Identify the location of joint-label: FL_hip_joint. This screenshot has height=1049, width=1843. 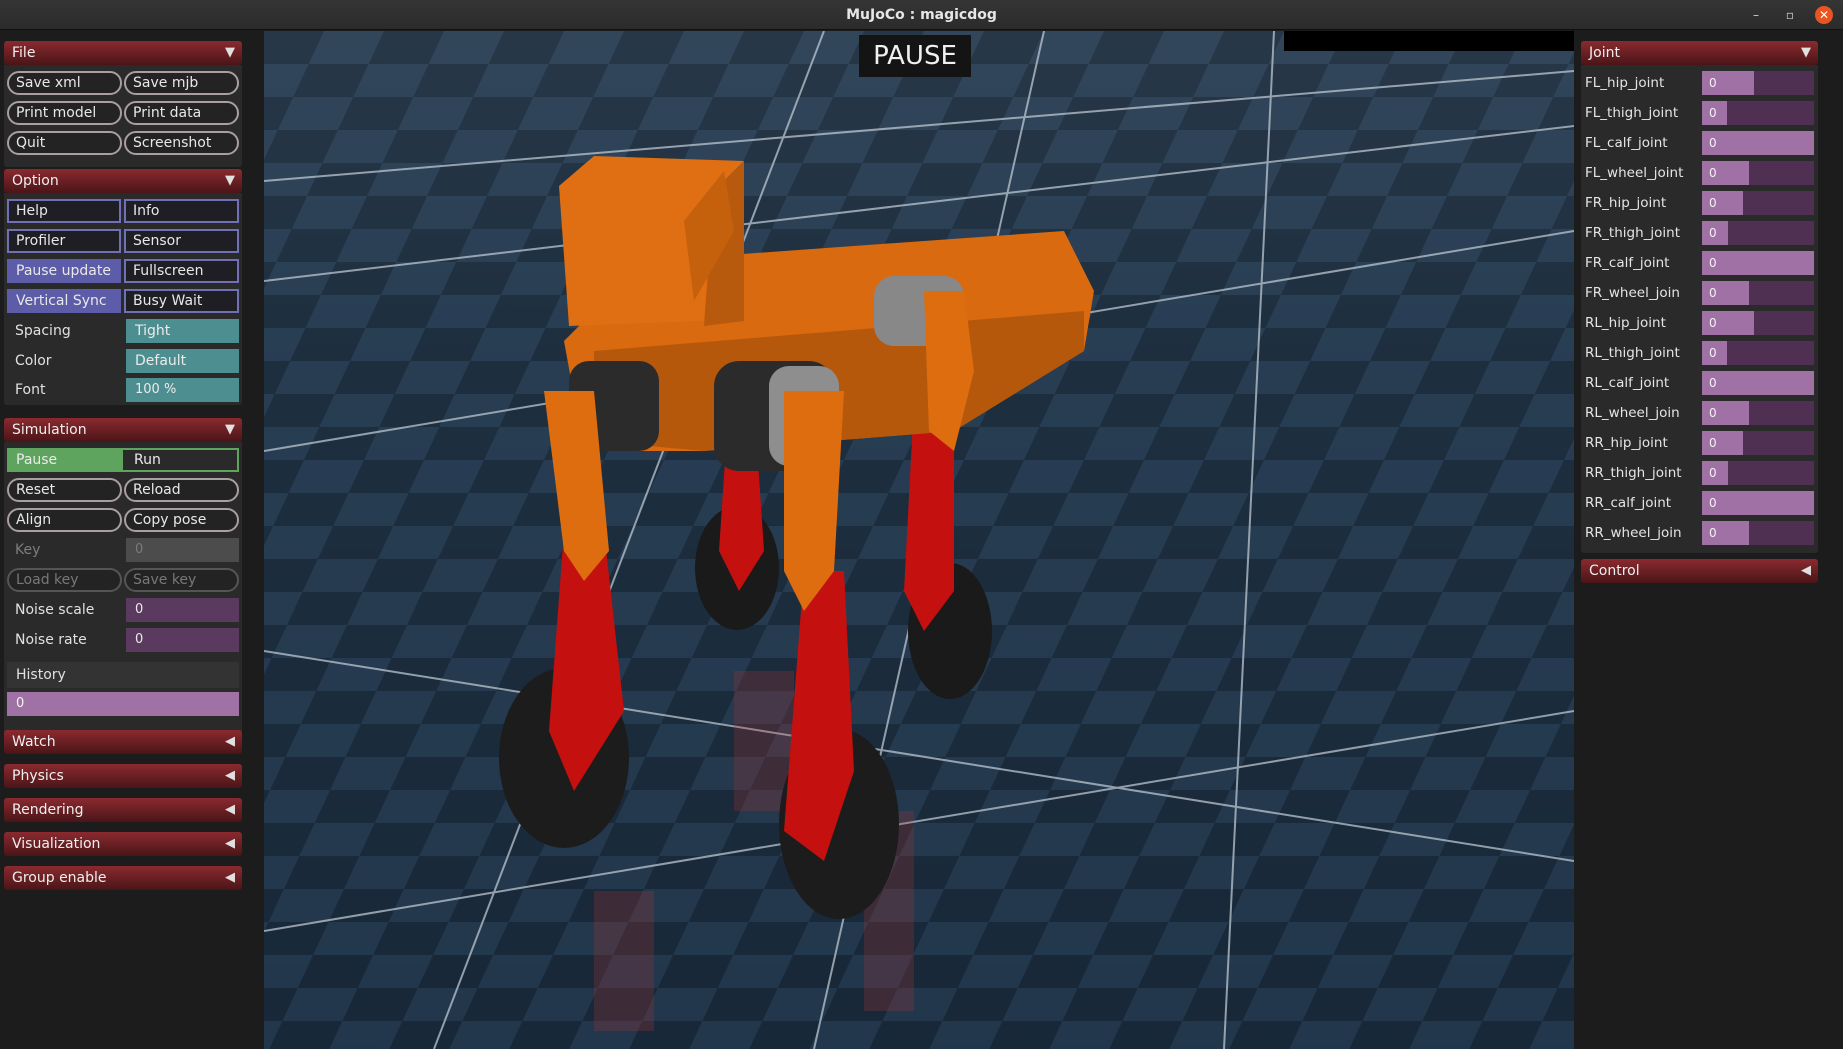
(1625, 83).